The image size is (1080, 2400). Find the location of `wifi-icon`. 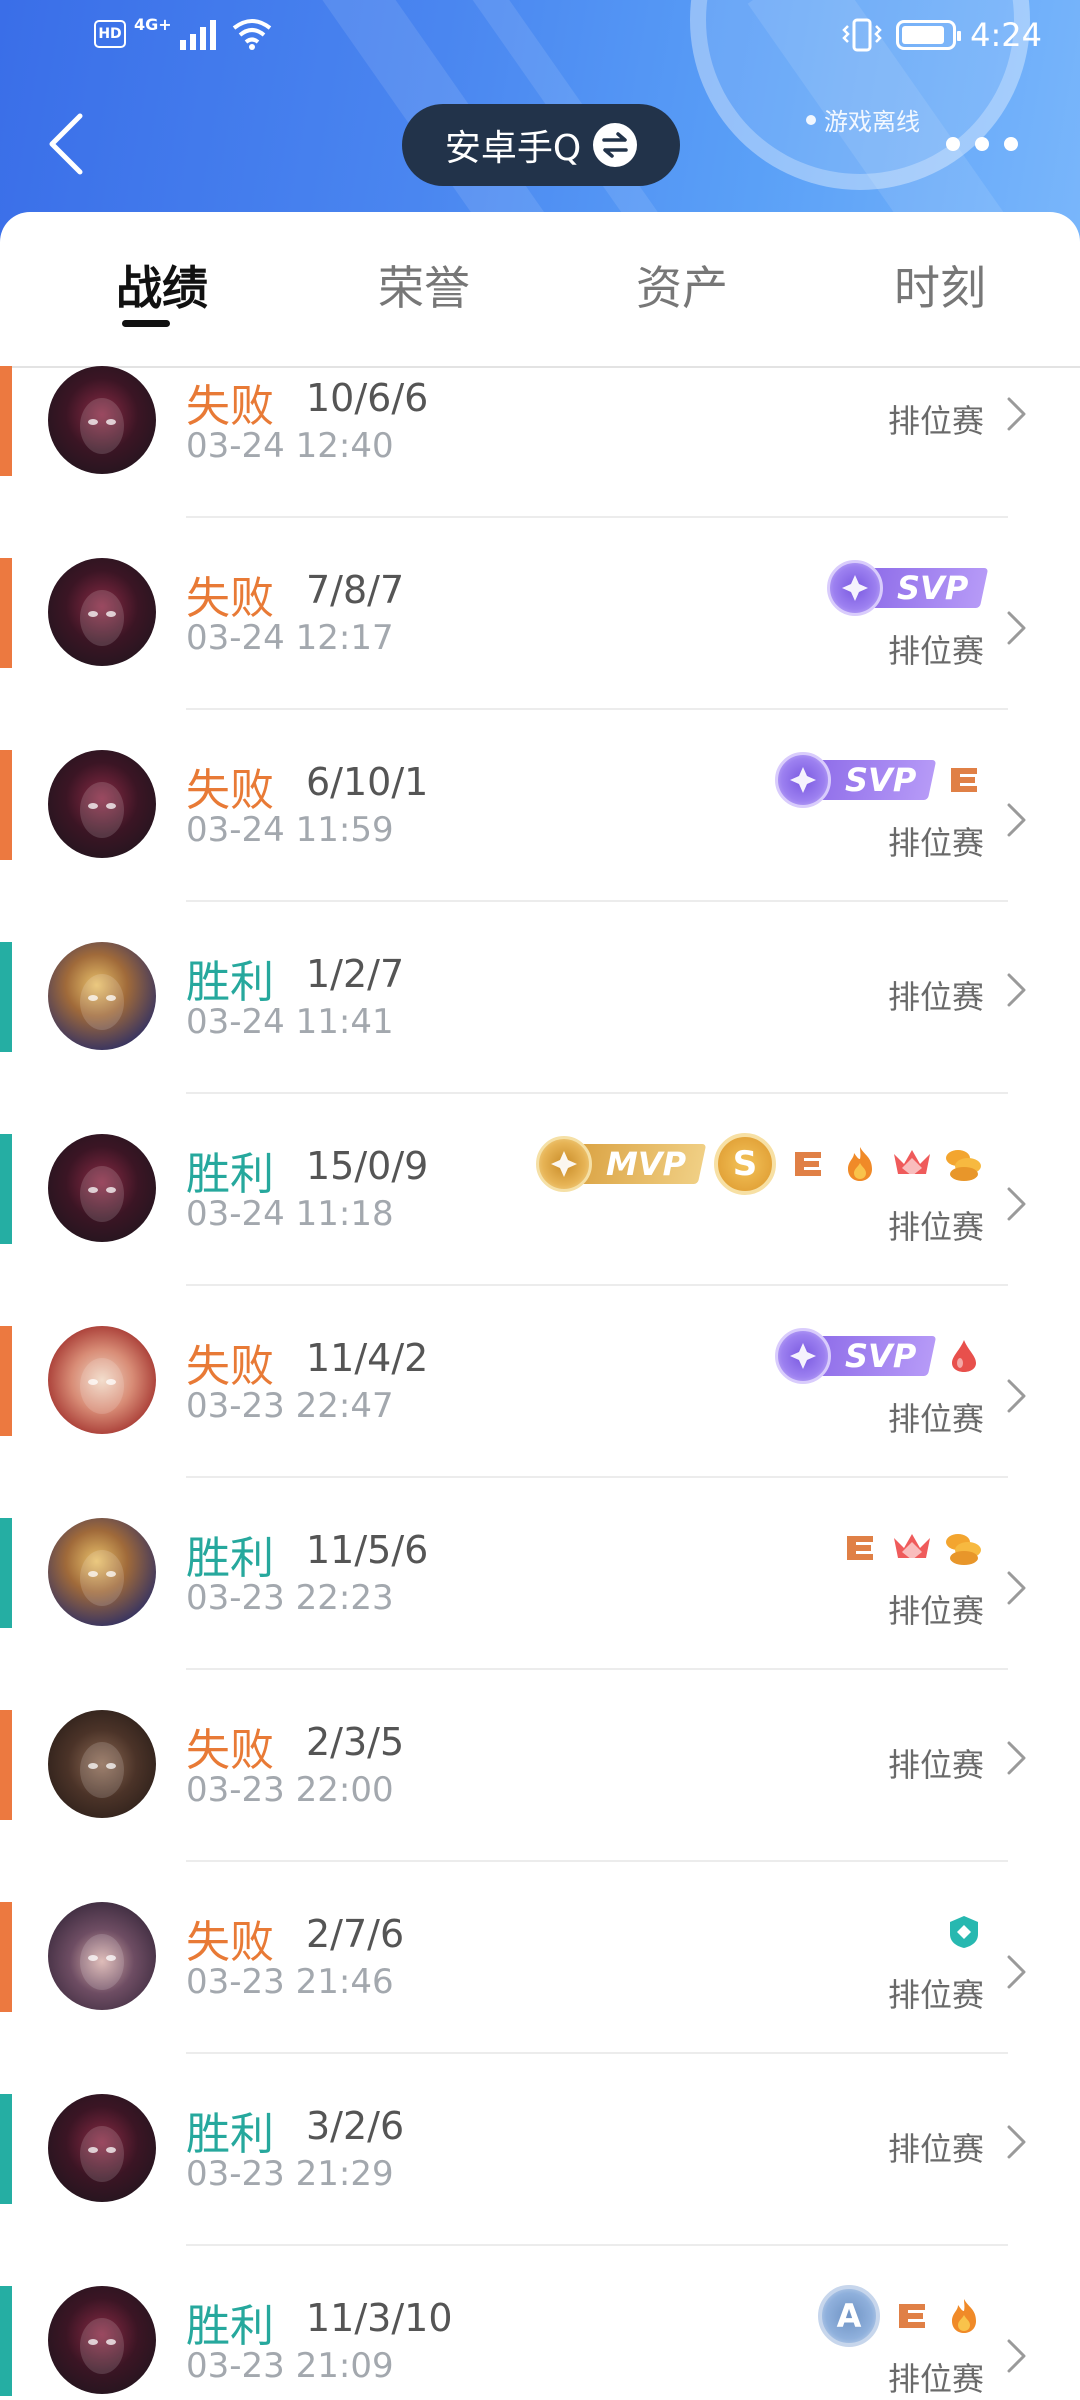

wifi-icon is located at coordinates (251, 34).